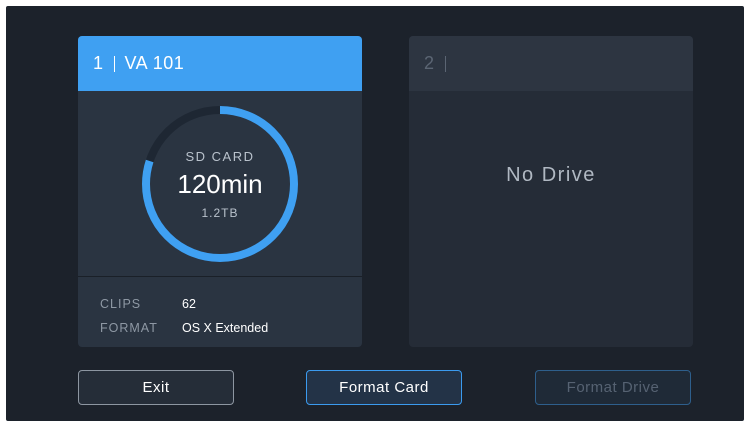  I want to click on slot-1-header: 1 VA 101, so click(220, 63).